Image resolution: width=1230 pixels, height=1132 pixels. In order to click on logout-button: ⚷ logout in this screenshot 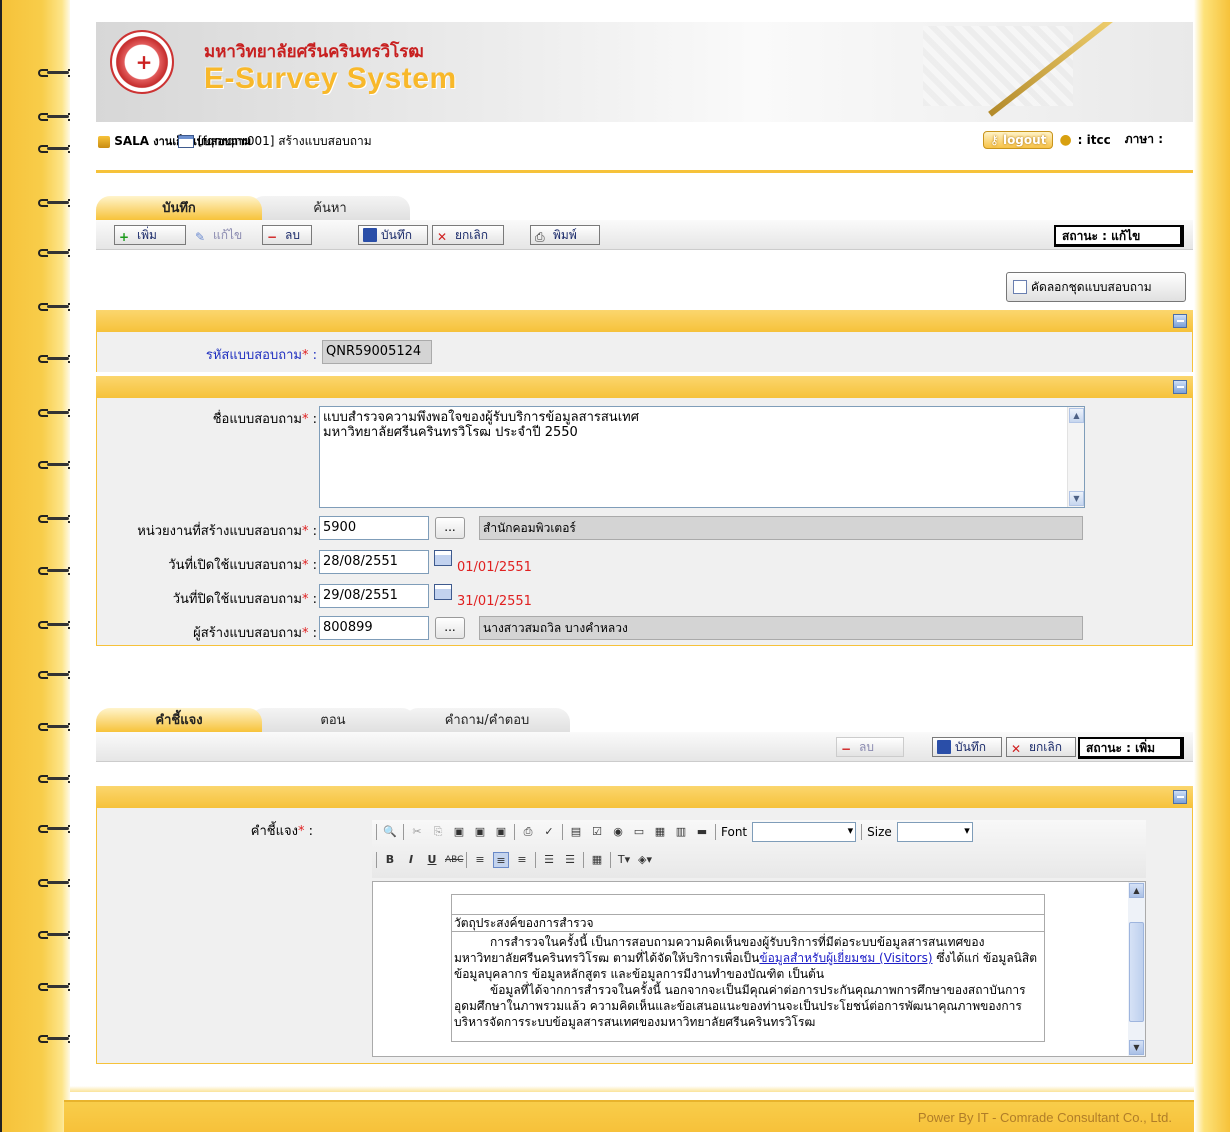, I will do `click(1018, 139)`.